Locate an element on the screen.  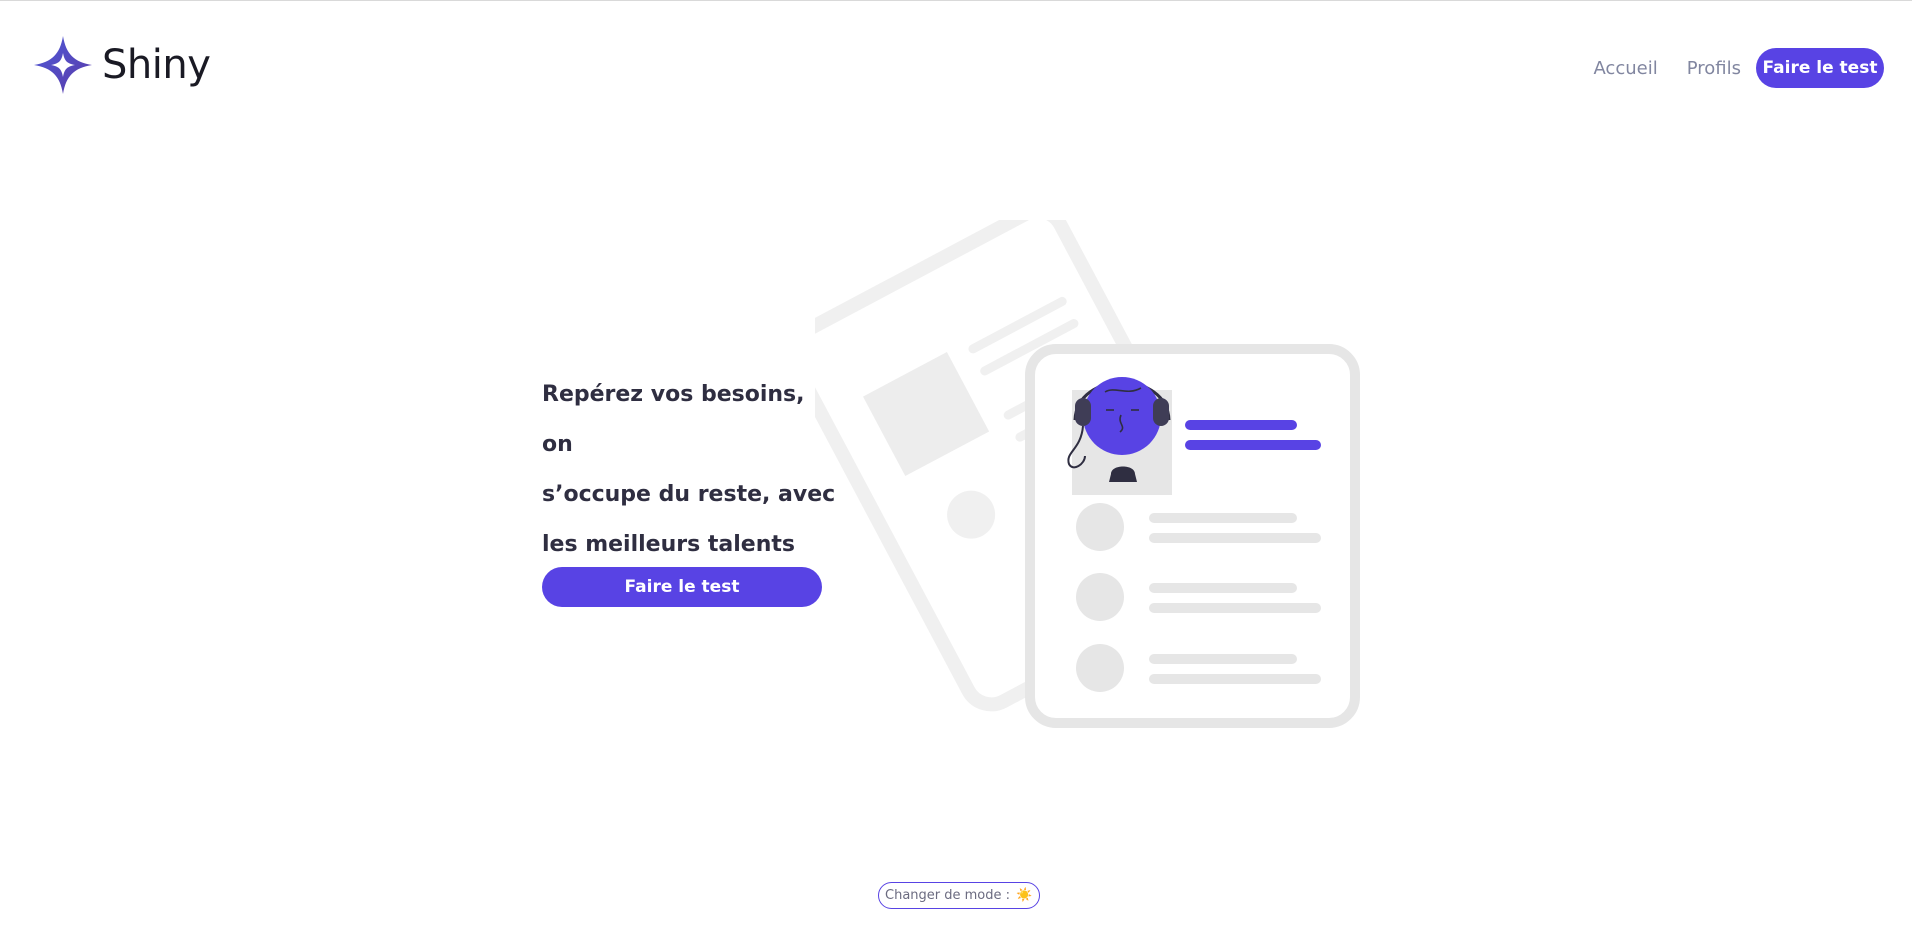
profile-card is located at coordinates (1192, 536).